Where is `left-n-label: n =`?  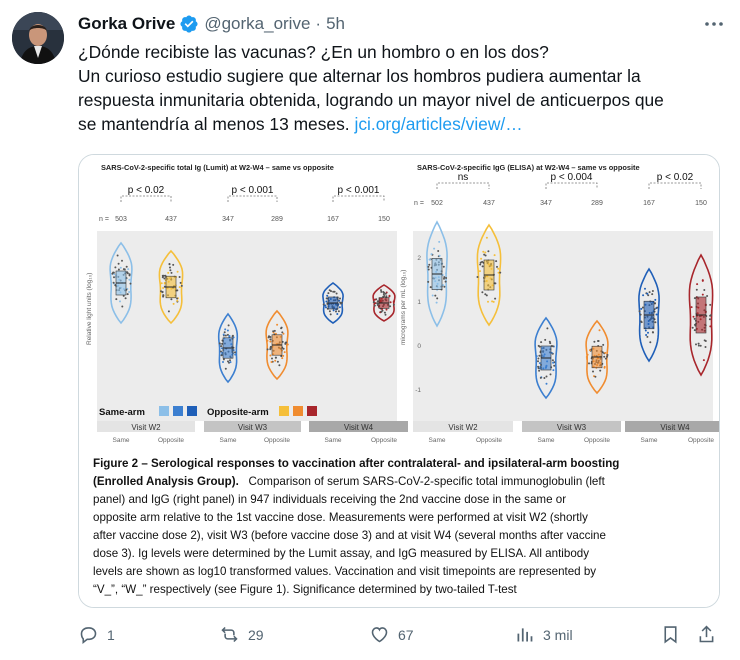 left-n-label: n = is located at coordinates (104, 219).